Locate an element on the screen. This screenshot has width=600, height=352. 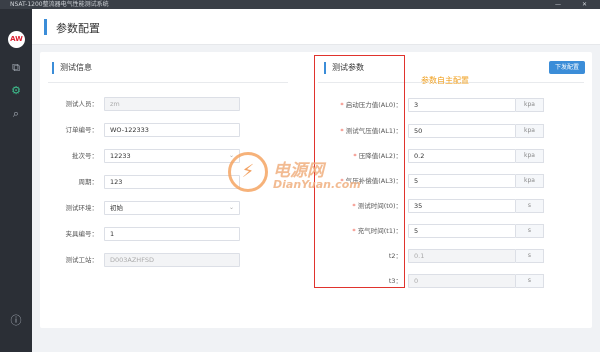
field-value: WO-122333 is located at coordinates (129, 130).